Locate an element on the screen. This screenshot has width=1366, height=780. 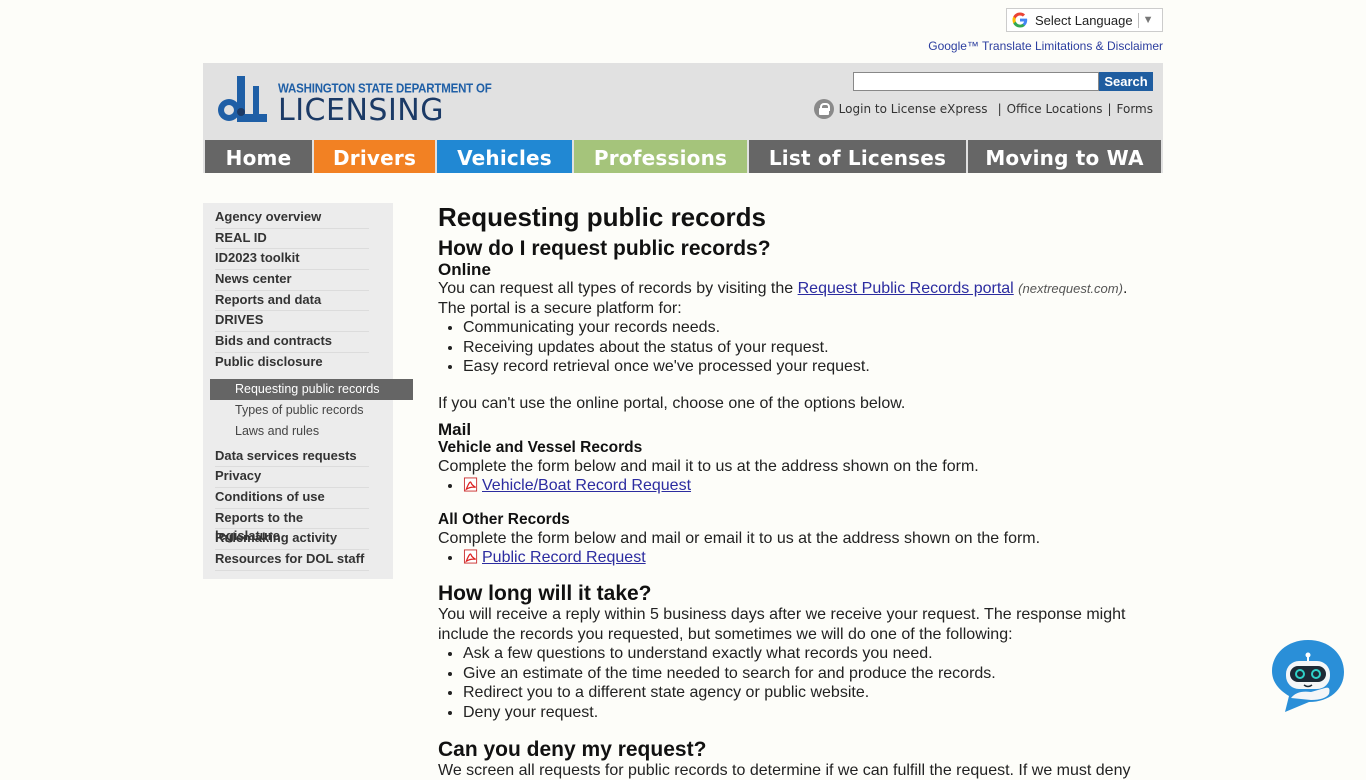
sidebar-subitem-requesting-public-records: Requesting public records is located at coordinates (311, 389).